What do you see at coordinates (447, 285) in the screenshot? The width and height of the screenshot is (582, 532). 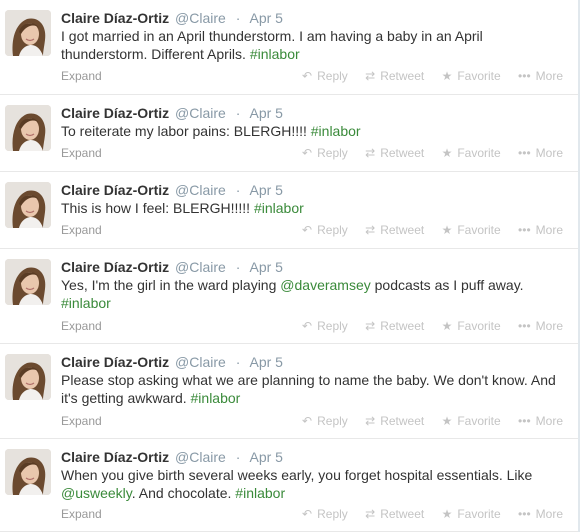 I see `tweet-text-segment: podcasts as I puff away.` at bounding box center [447, 285].